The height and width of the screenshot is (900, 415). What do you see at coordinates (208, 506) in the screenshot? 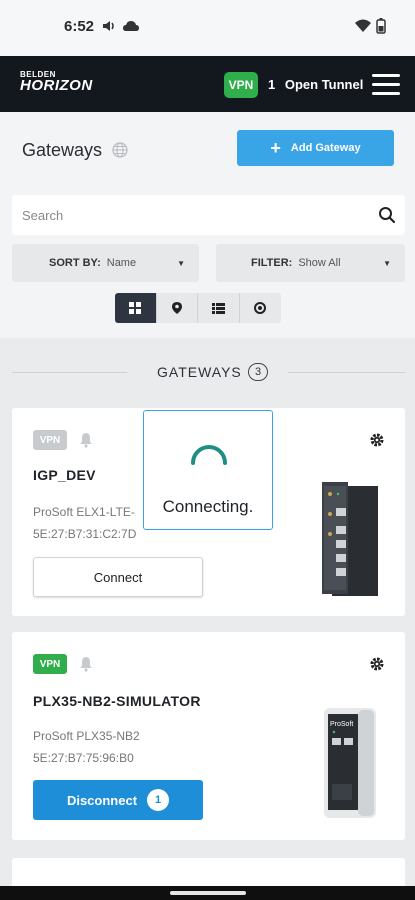
I see `connecting-text: Connecting.` at bounding box center [208, 506].